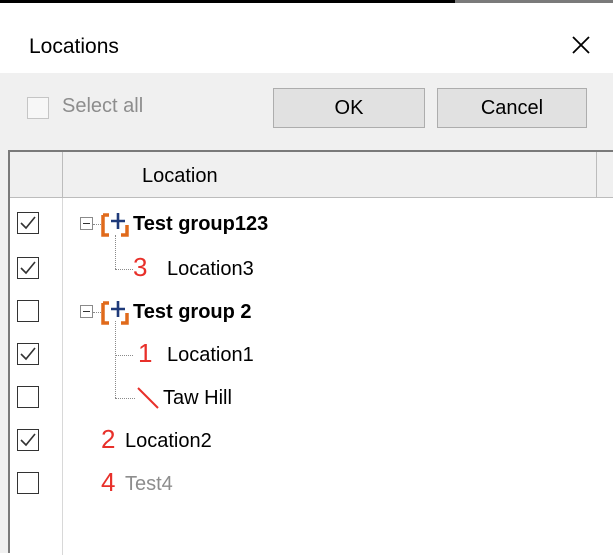 This screenshot has width=613, height=555. What do you see at coordinates (108, 482) in the screenshot?
I see `location-number: 4` at bounding box center [108, 482].